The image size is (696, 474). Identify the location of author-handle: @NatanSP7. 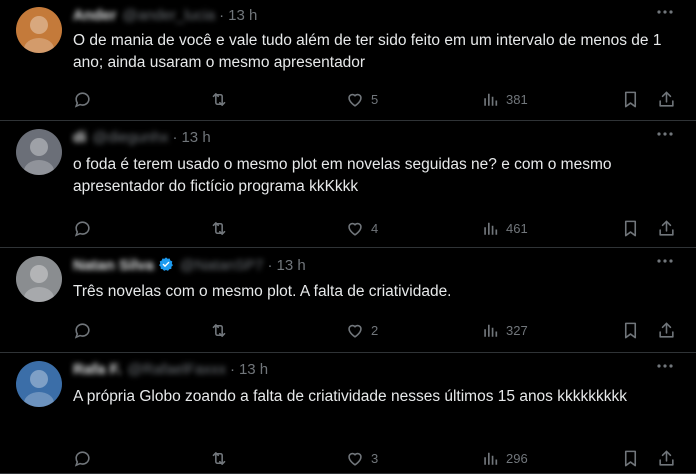
(222, 265).